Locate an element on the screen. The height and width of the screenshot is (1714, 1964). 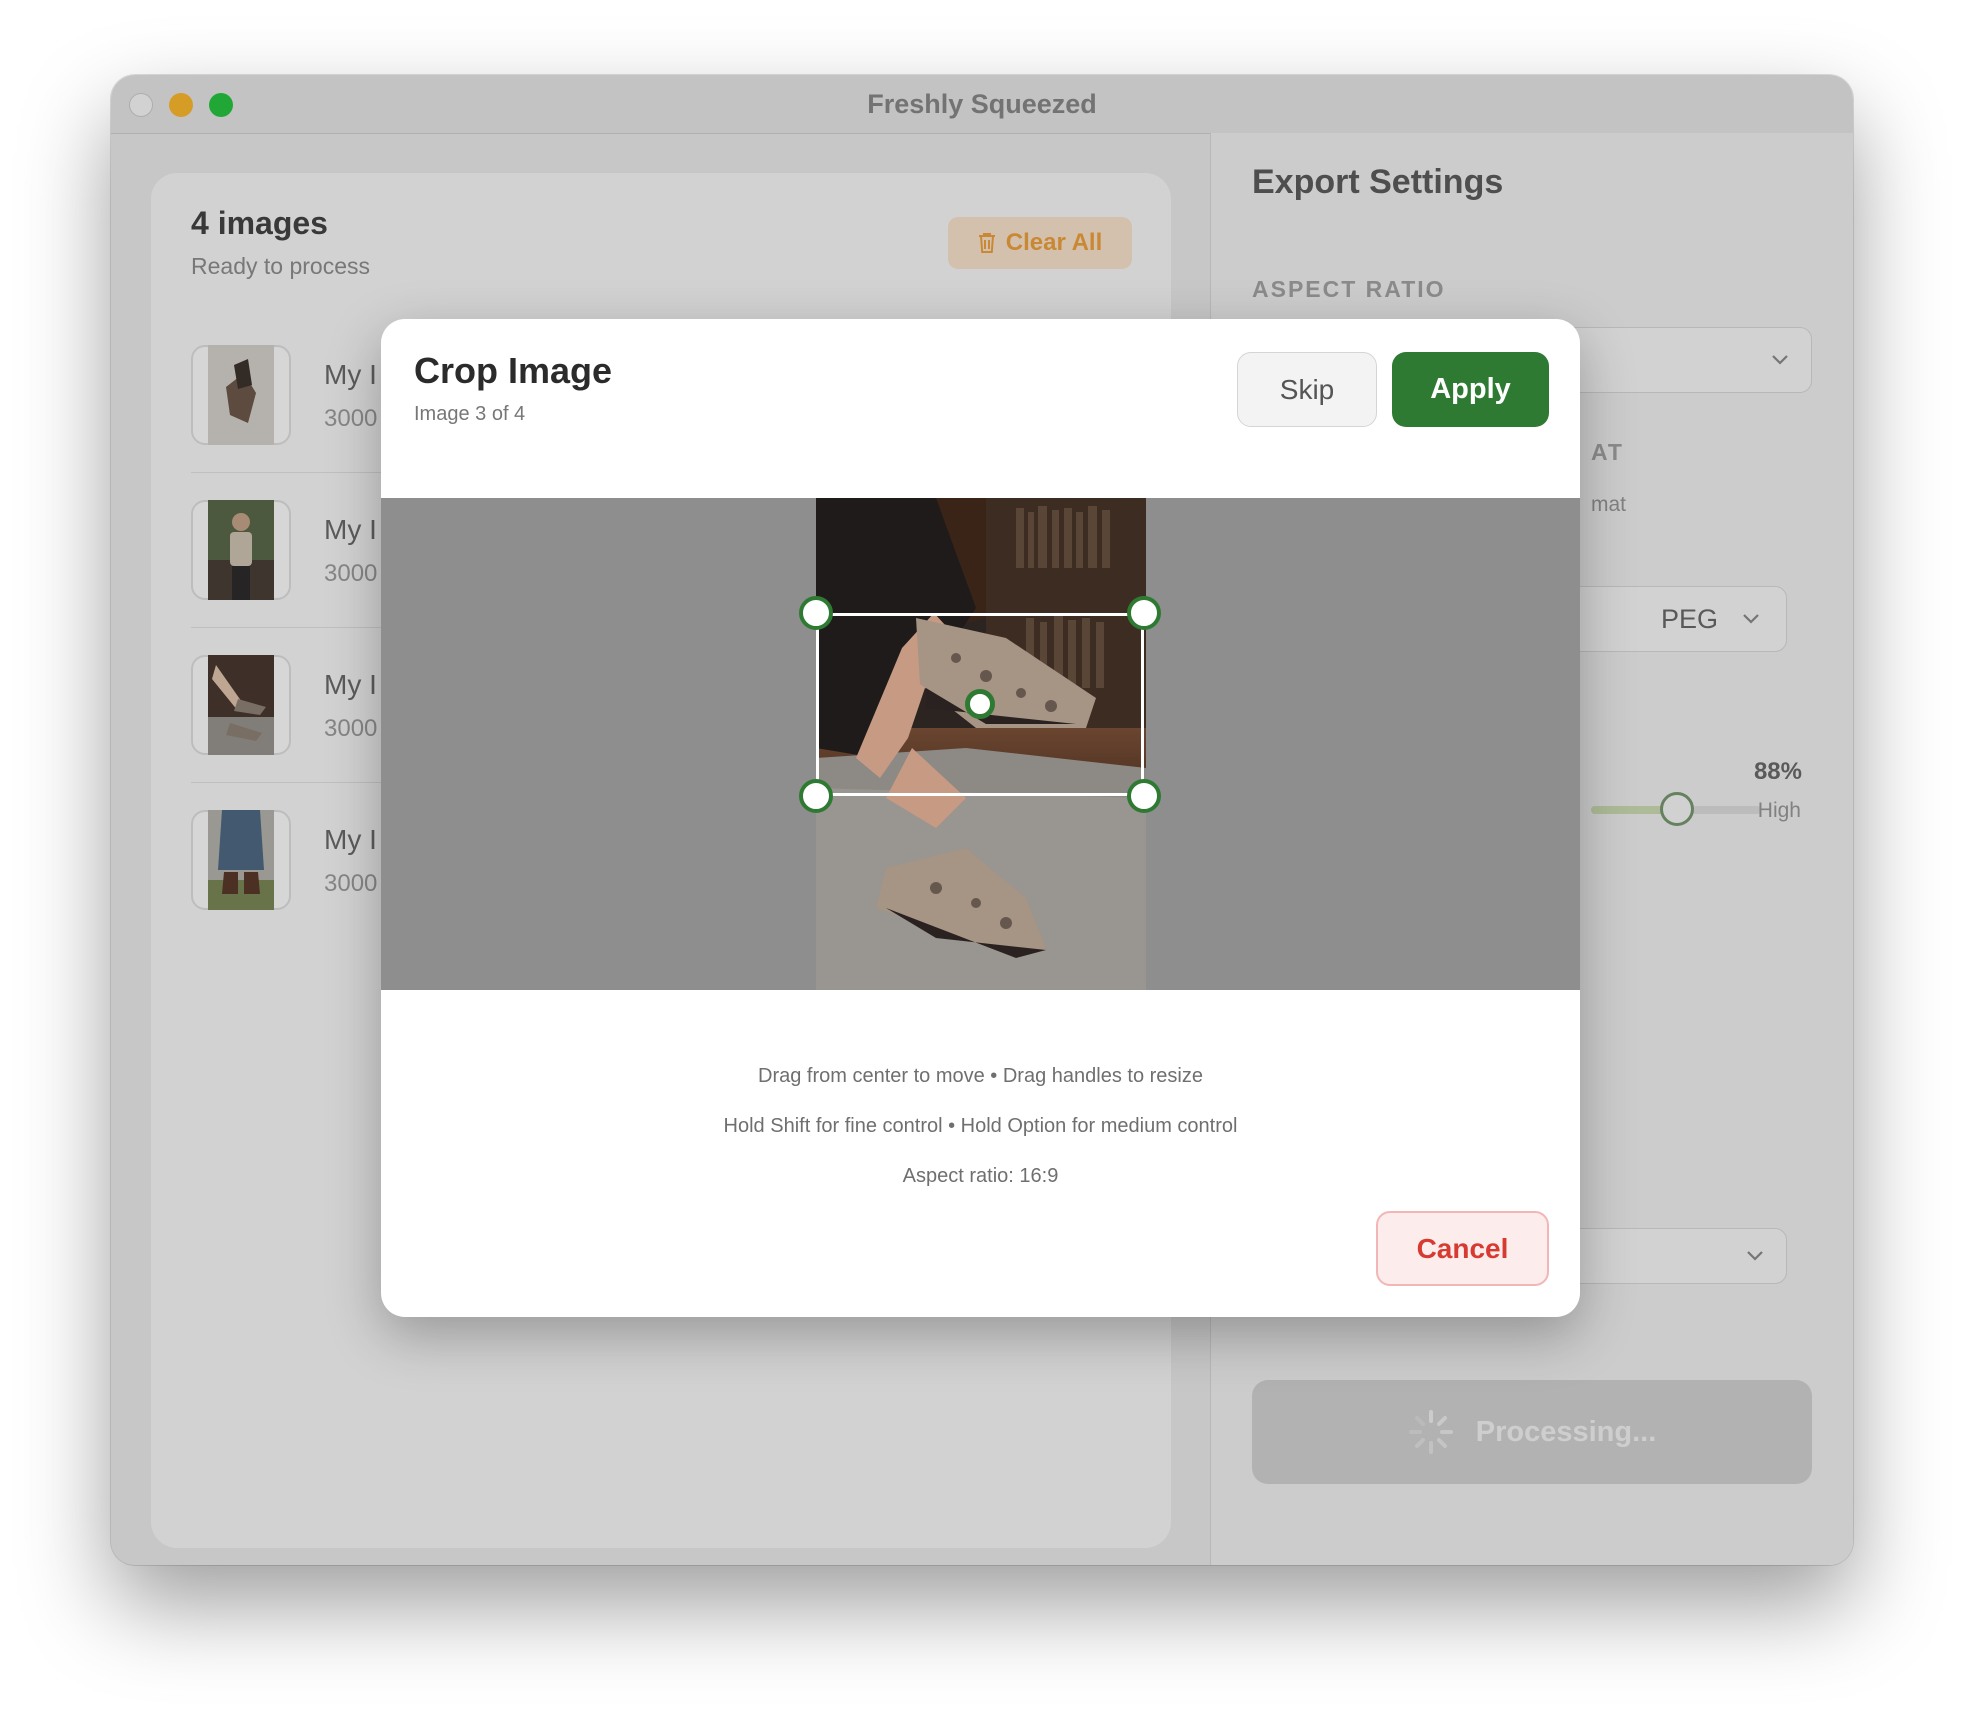
skip-button: Skip is located at coordinates (1307, 389).